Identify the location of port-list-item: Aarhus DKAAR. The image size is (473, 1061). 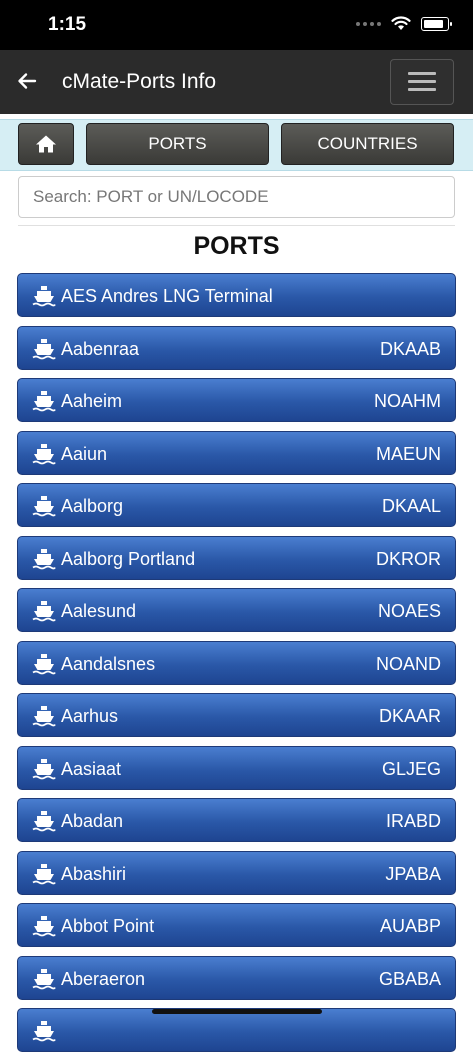
(236, 715).